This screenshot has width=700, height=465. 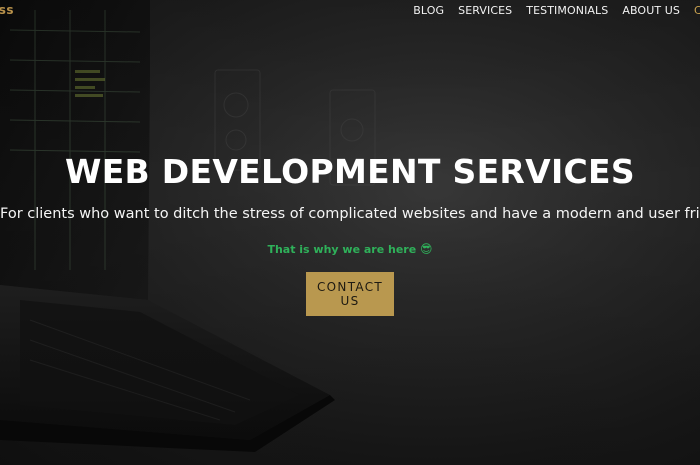 What do you see at coordinates (651, 10) in the screenshot?
I see `nav-item-about-us: ABOUT US` at bounding box center [651, 10].